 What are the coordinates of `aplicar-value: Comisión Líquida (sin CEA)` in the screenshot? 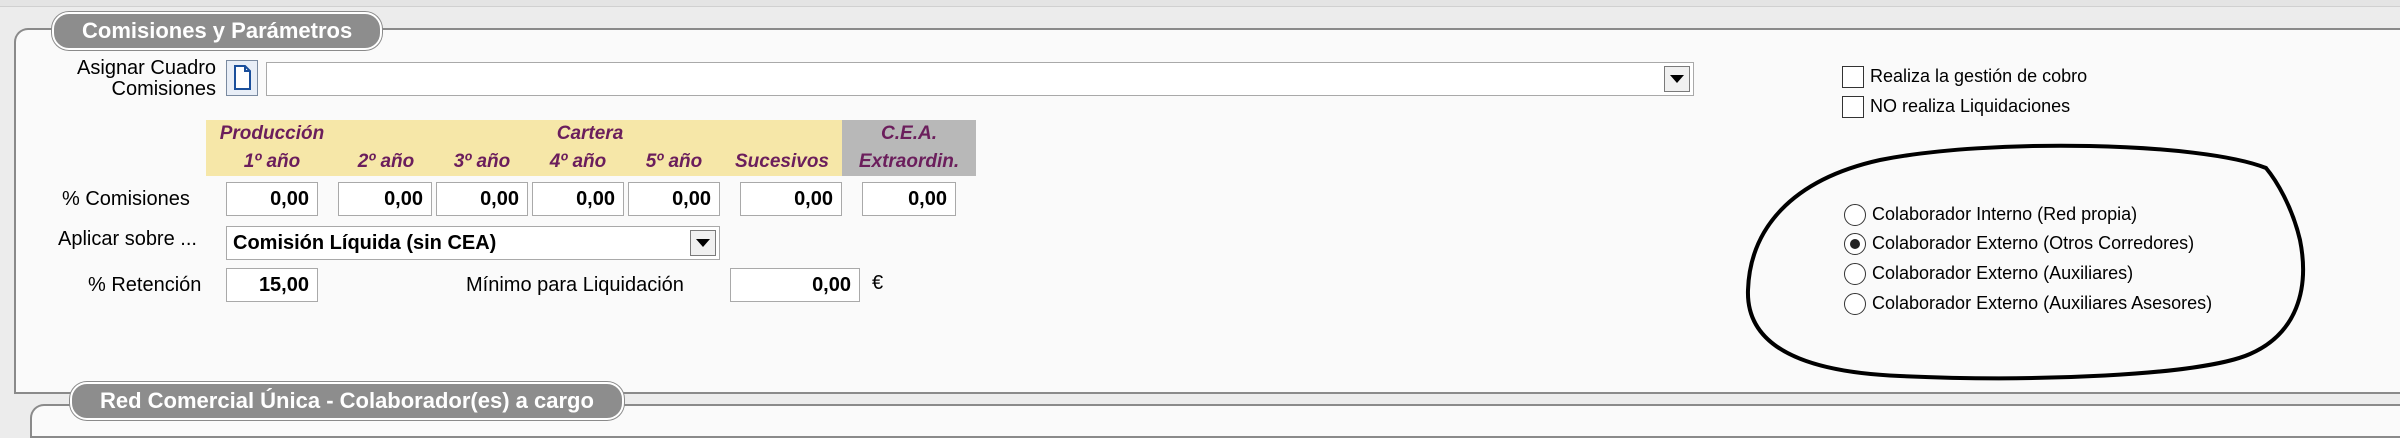 It's located at (365, 243).